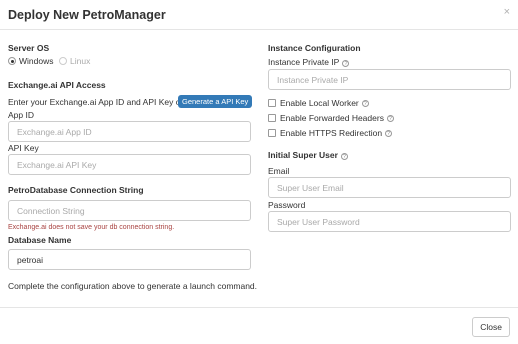  Describe the element at coordinates (63, 61) in the screenshot. I see `radio-icon` at that location.